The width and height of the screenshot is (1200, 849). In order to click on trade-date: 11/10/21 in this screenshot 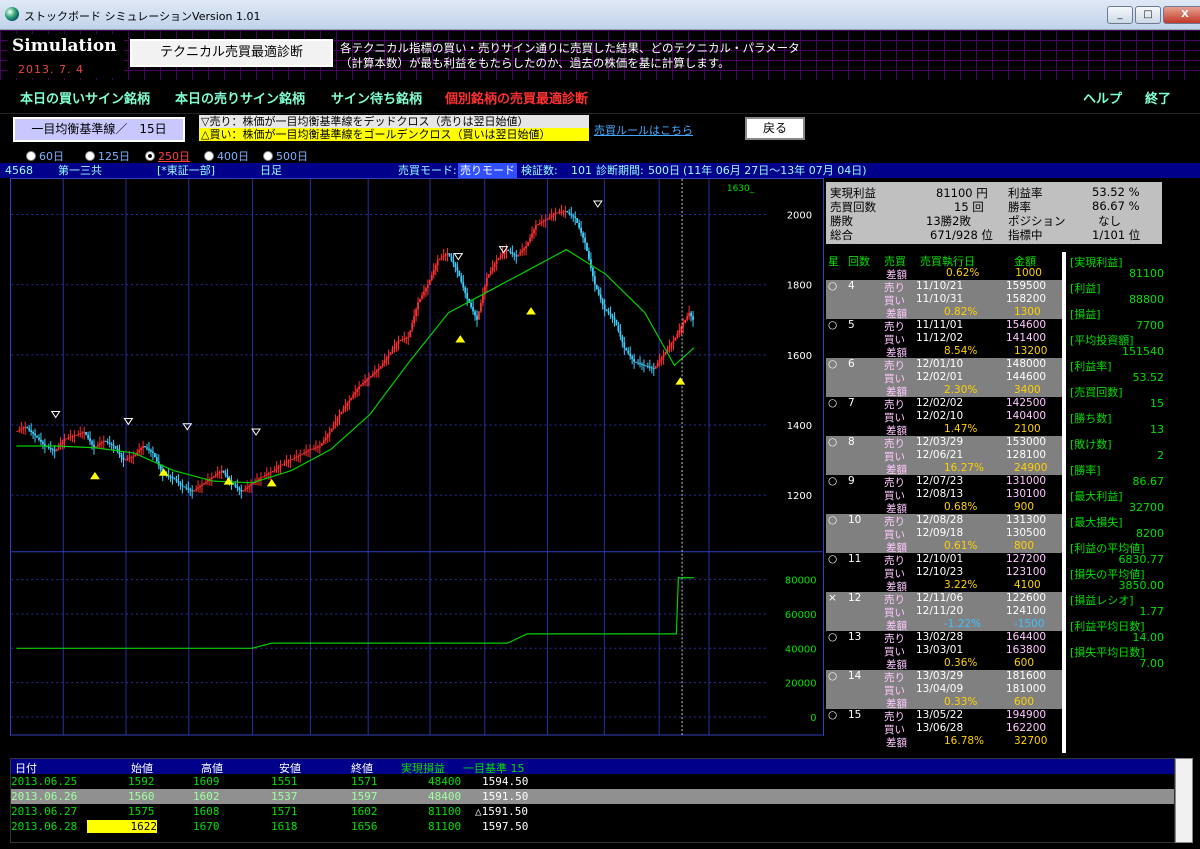, I will do `click(940, 286)`.